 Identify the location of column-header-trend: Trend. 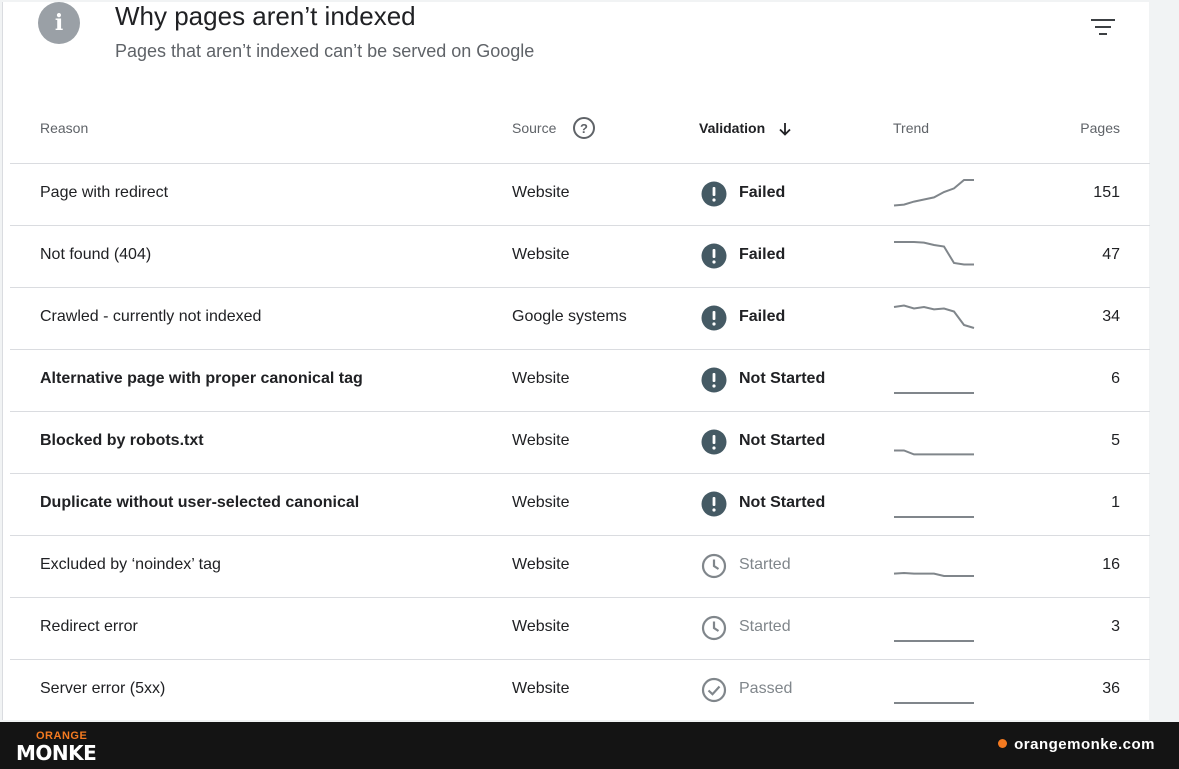
(911, 128).